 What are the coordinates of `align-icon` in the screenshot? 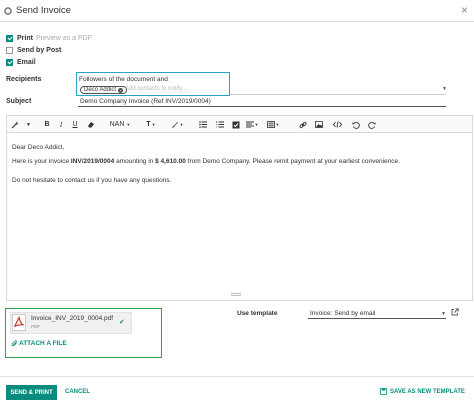 It's located at (249, 124).